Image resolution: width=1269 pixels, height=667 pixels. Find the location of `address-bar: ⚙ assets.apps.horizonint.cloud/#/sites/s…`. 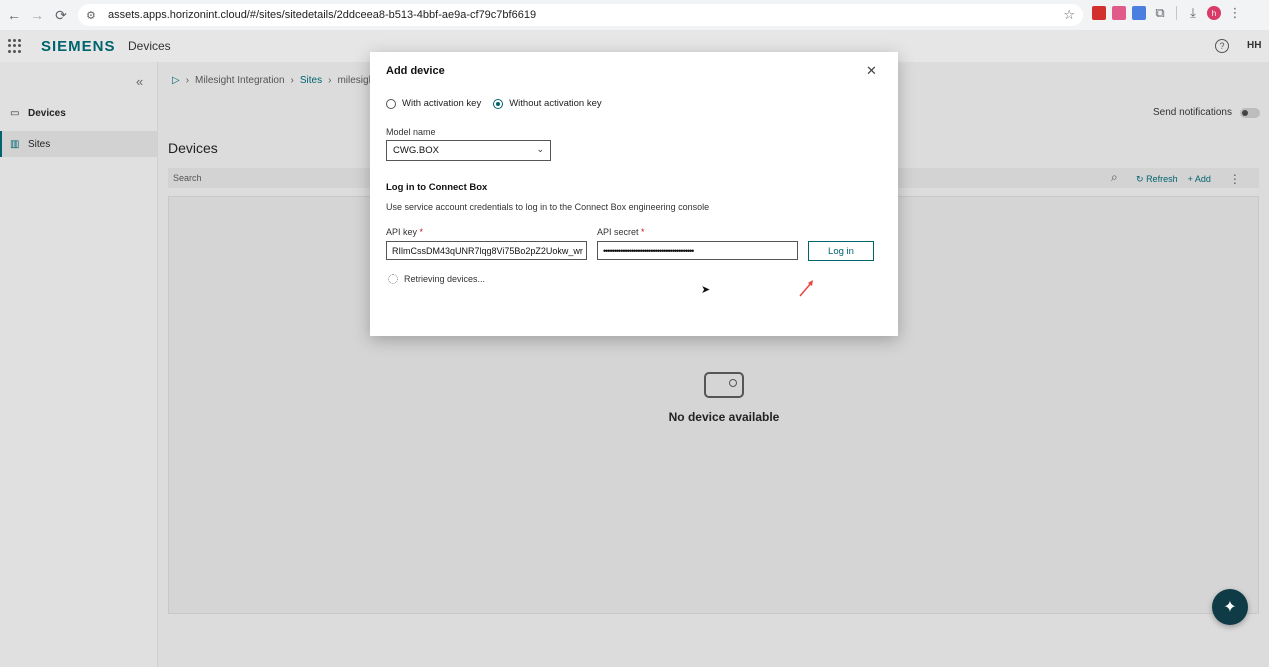

address-bar: ⚙ assets.apps.horizonint.cloud/#/sites/s… is located at coordinates (580, 15).